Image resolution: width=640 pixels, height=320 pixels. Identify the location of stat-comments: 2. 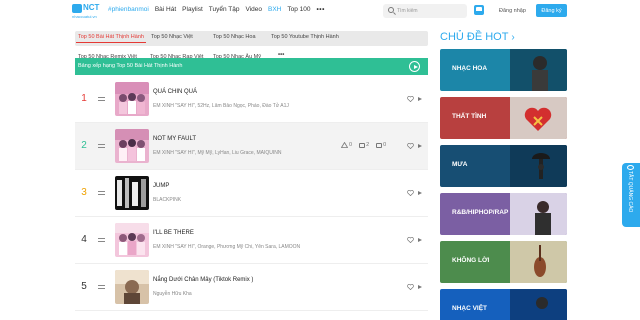
(364, 145).